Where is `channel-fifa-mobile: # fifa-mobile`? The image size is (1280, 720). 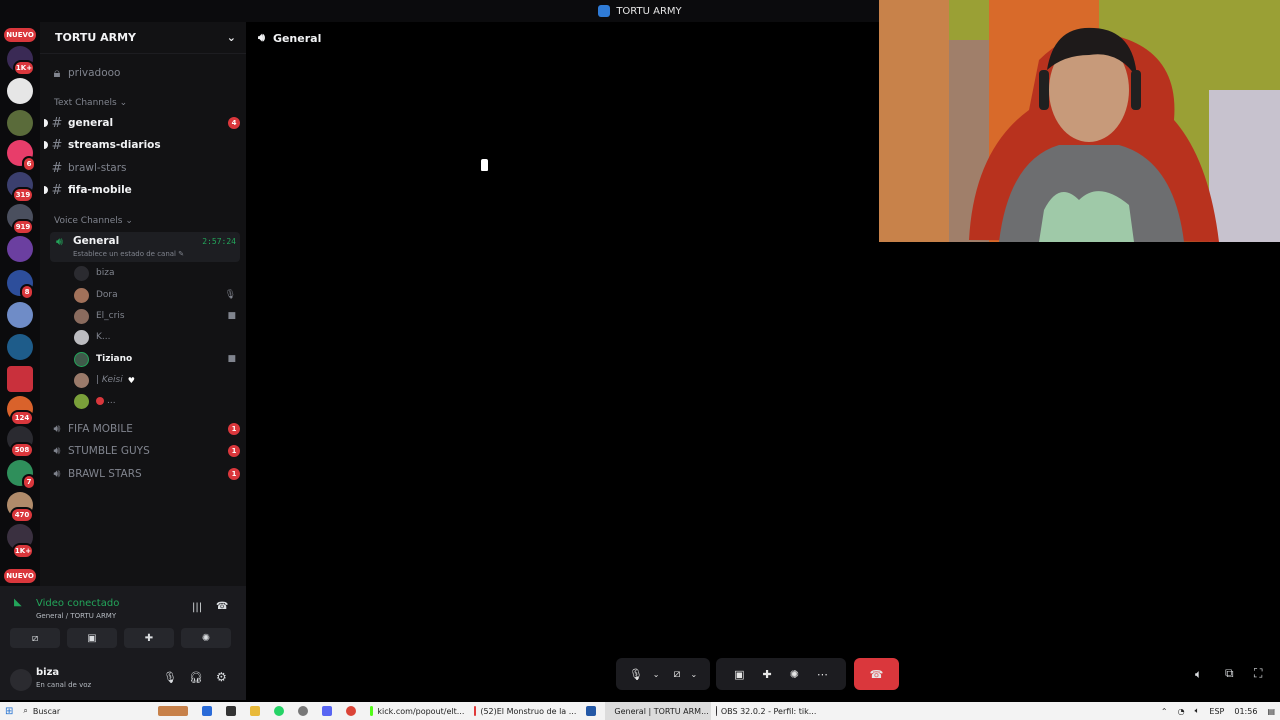 channel-fifa-mobile: # fifa-mobile is located at coordinates (142, 190).